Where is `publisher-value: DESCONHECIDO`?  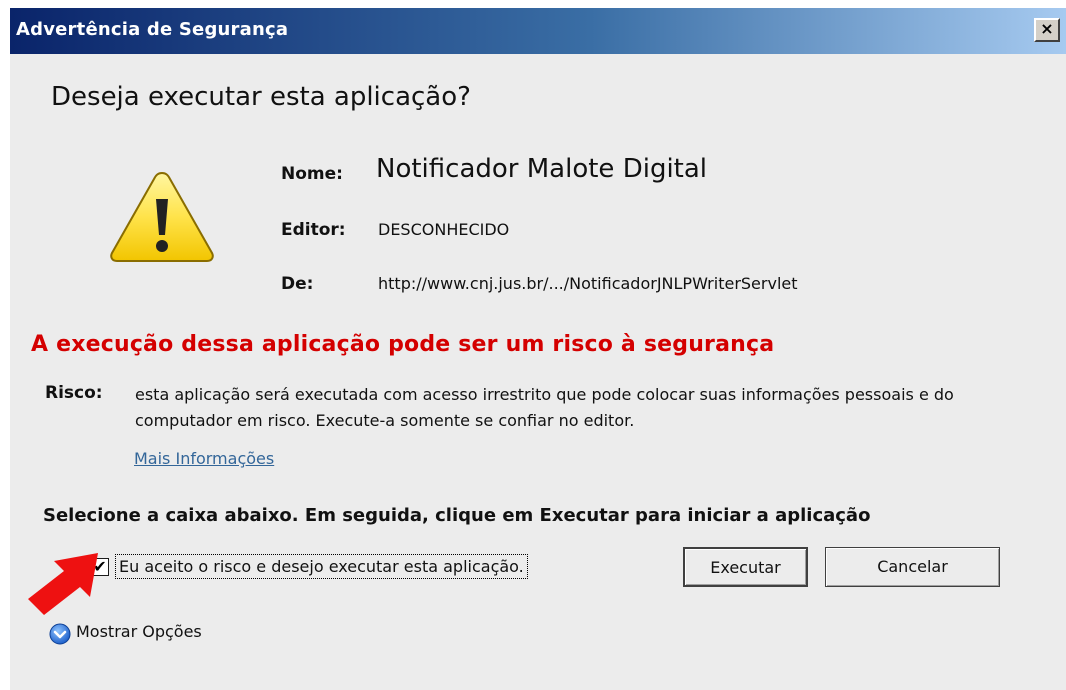 publisher-value: DESCONHECIDO is located at coordinates (444, 229).